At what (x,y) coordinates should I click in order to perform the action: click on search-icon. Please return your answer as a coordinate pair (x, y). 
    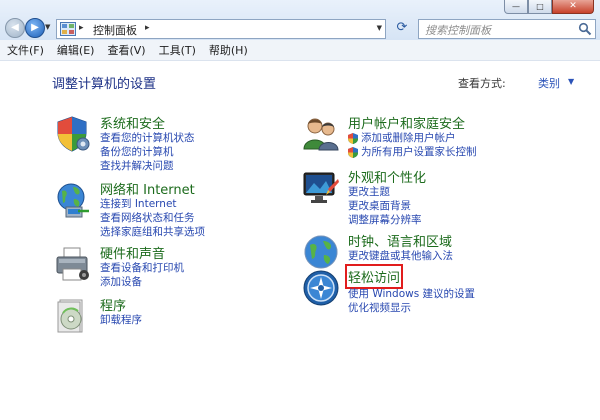
    Looking at the image, I should click on (585, 29).